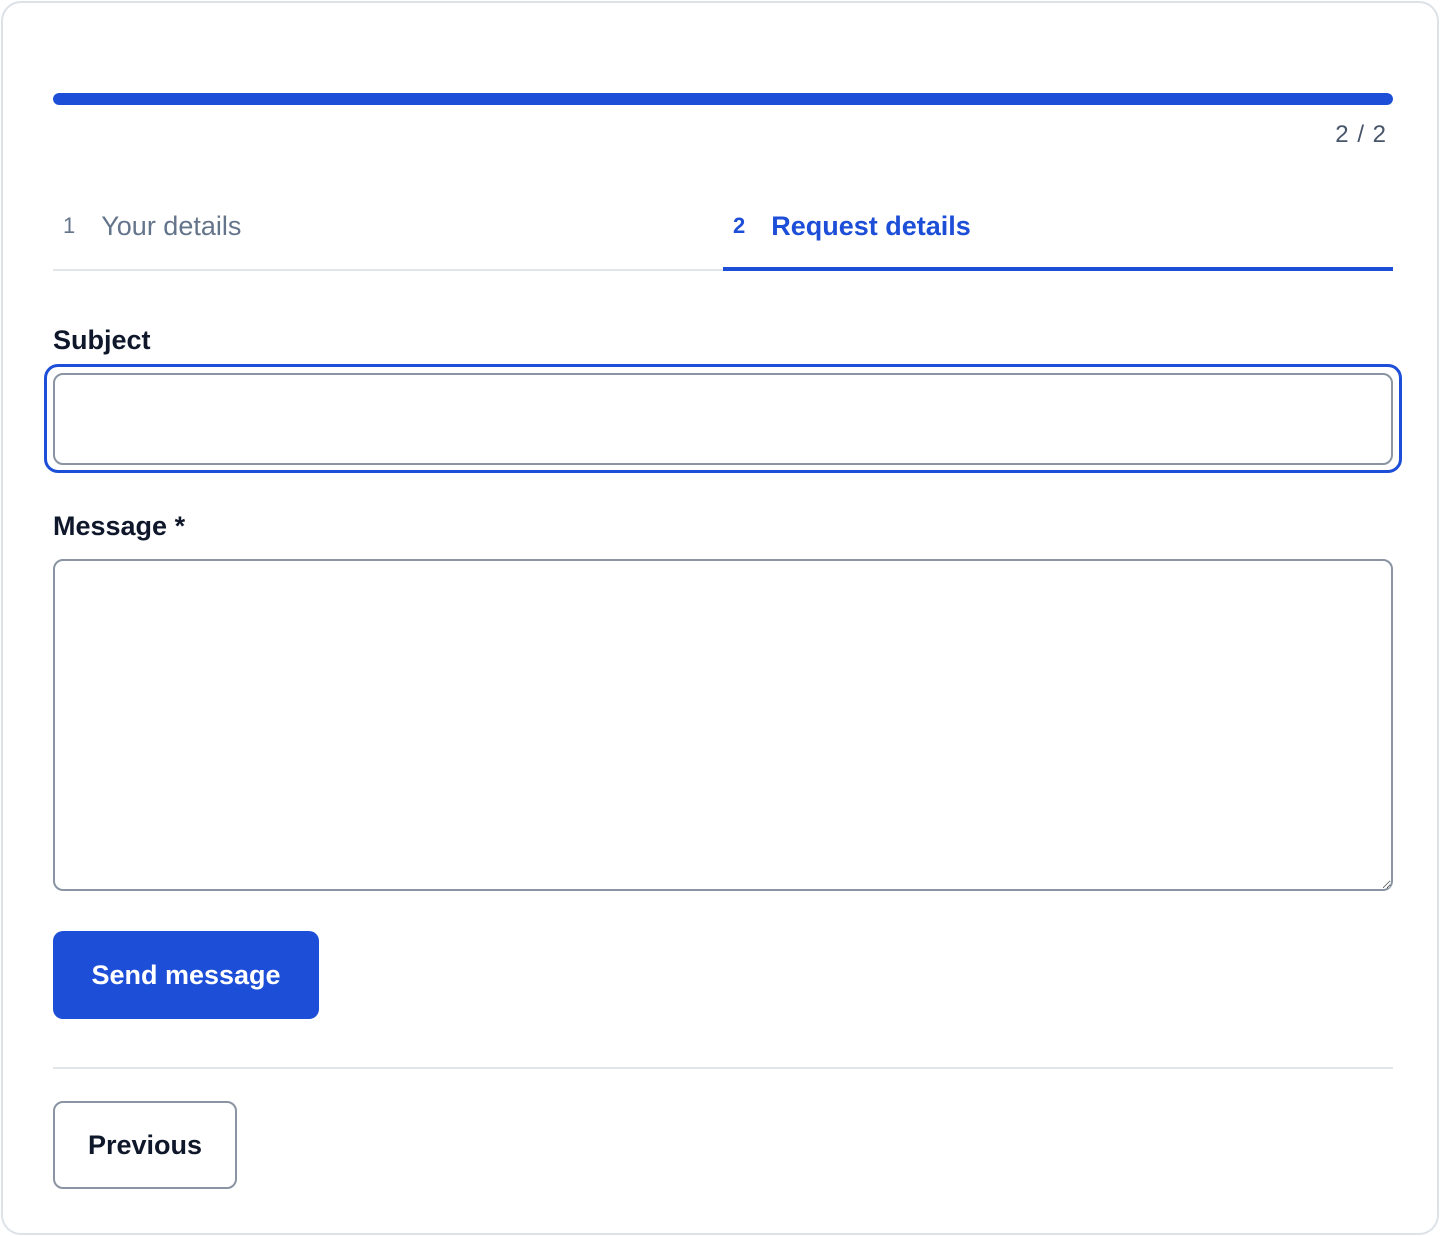  I want to click on step-tabs: 1 Your details 2 Request details, so click(723, 227).